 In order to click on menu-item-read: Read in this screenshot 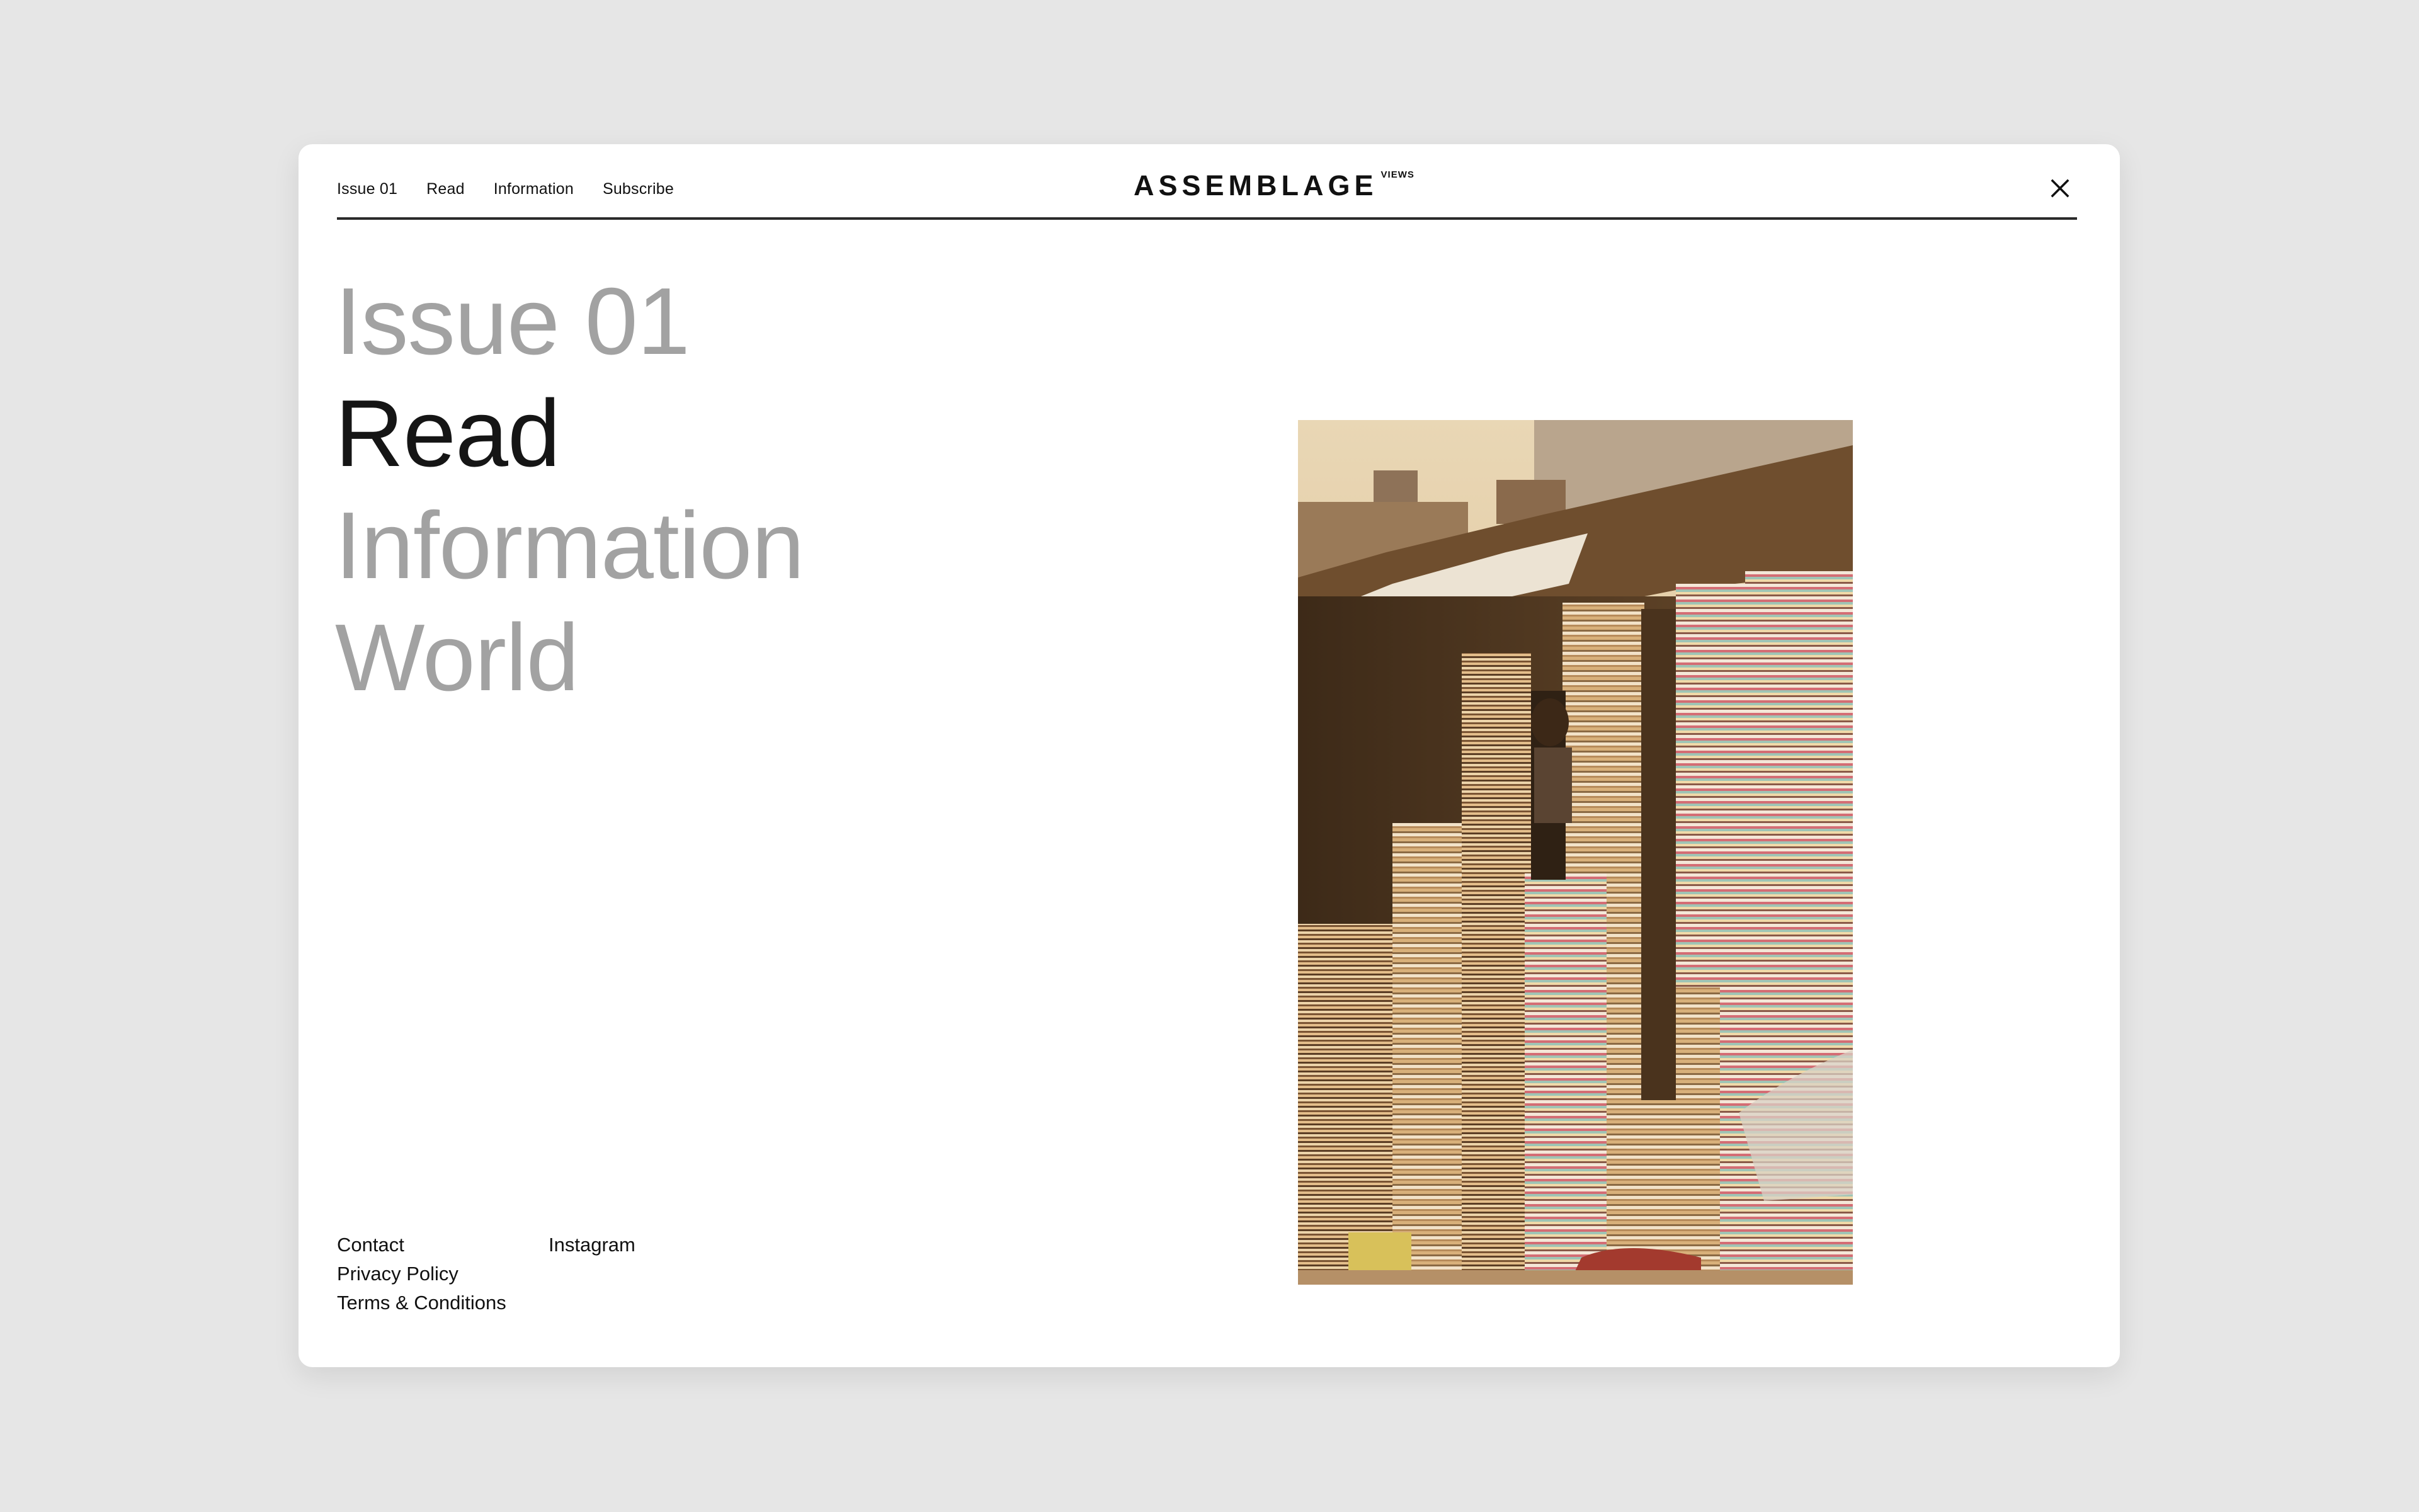, I will do `click(569, 433)`.